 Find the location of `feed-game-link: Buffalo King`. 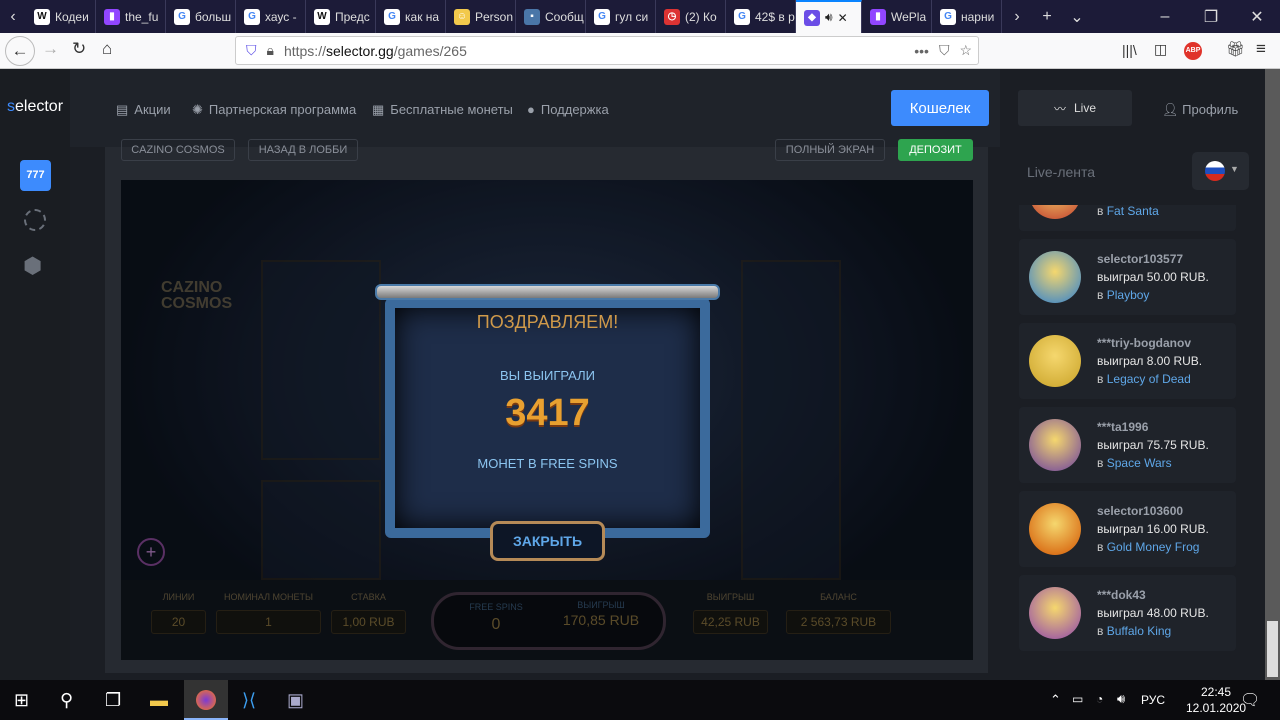

feed-game-link: Buffalo King is located at coordinates (1139, 631).